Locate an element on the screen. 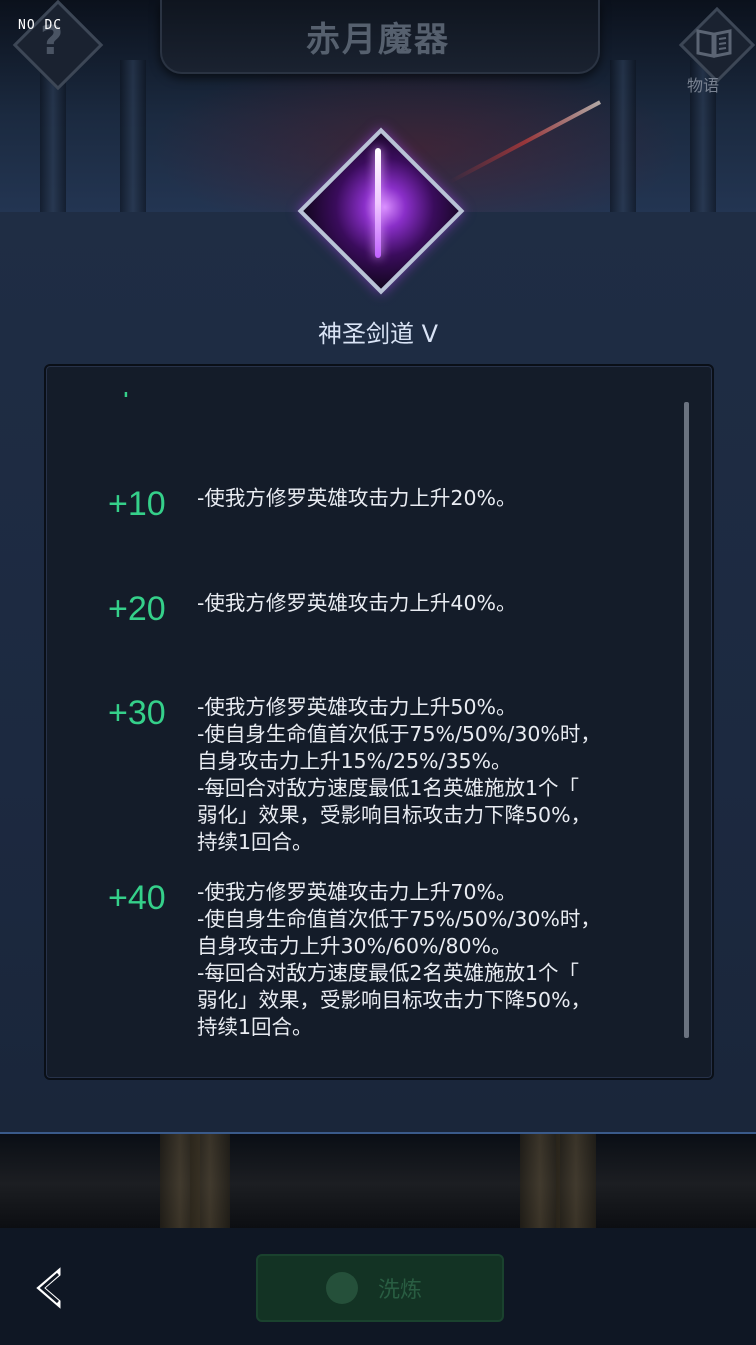 The image size is (756, 1345). level-number: +30 is located at coordinates (137, 713).